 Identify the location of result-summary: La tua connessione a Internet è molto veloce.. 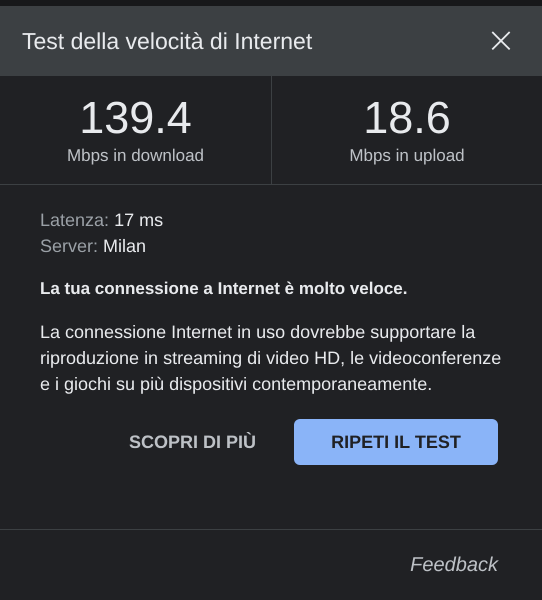
(224, 289).